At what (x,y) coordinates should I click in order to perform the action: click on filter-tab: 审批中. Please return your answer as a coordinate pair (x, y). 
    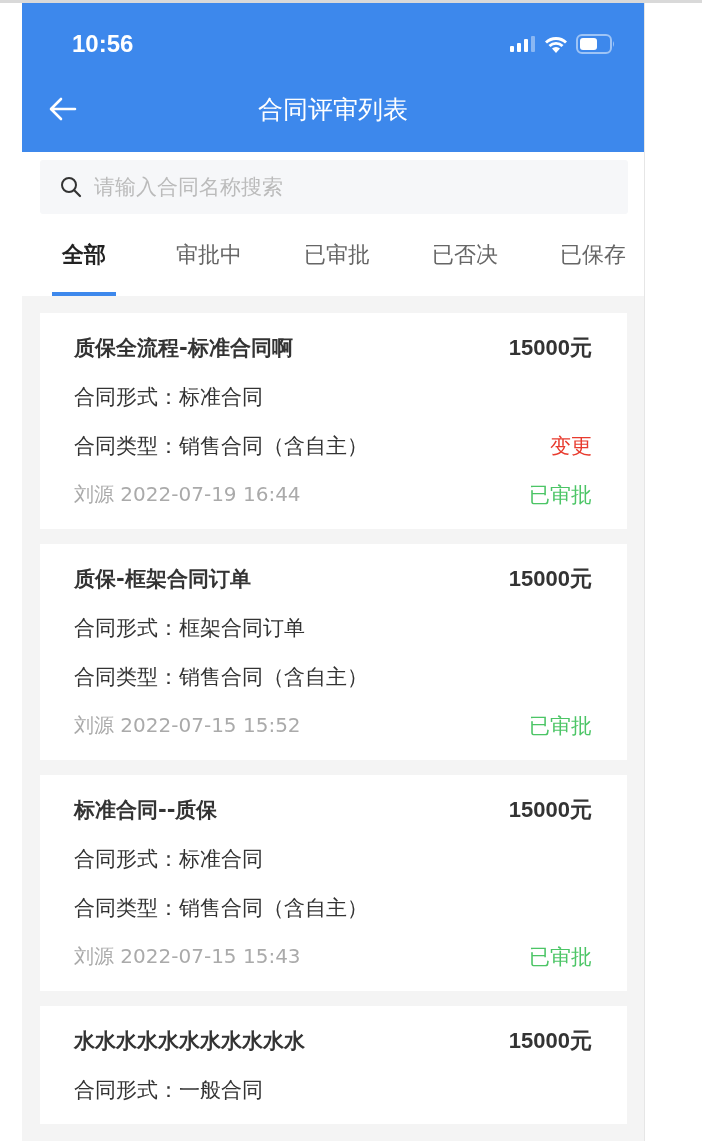
    Looking at the image, I should click on (209, 262).